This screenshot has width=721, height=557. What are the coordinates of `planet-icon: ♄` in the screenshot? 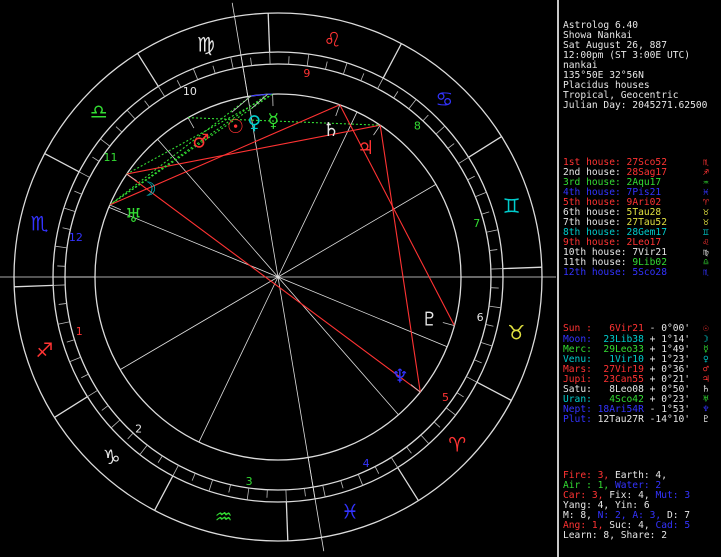 It's located at (330, 130).